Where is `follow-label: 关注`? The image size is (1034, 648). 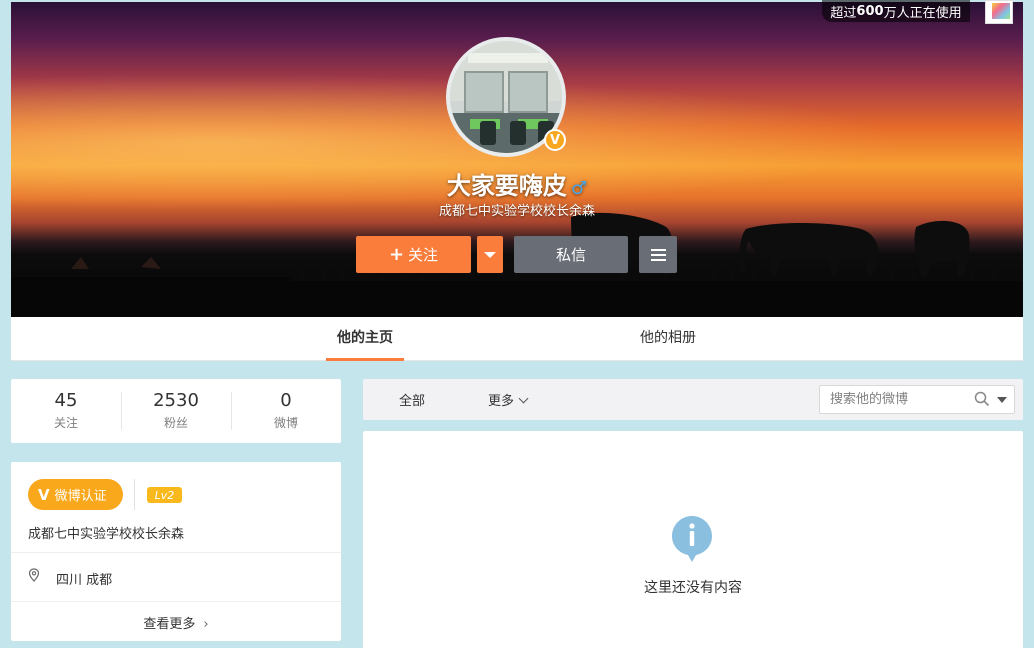
follow-label: 关注 is located at coordinates (423, 255).